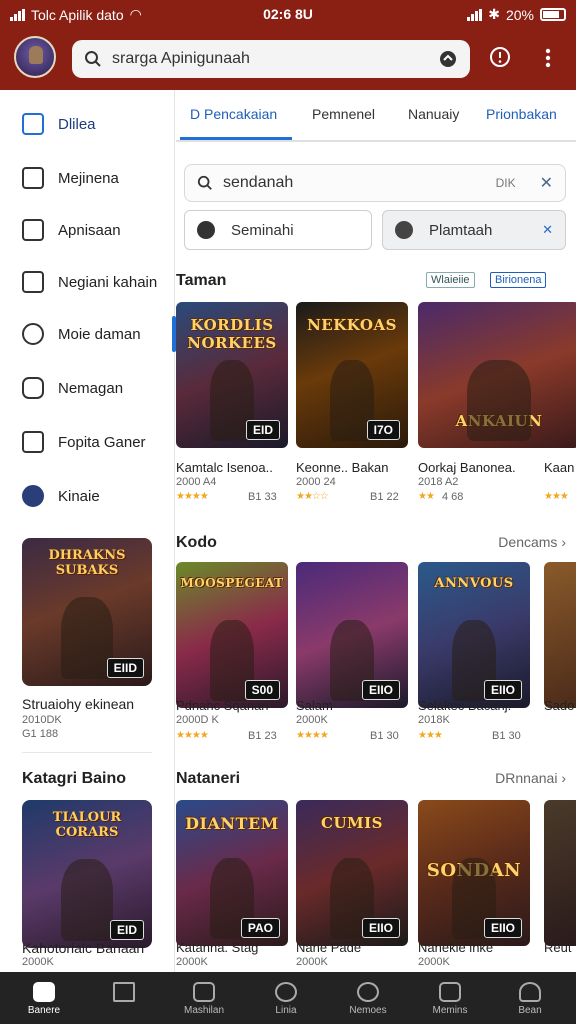  Describe the element at coordinates (258, 182) in the screenshot. I see `filter-search-text: sendanah` at that location.